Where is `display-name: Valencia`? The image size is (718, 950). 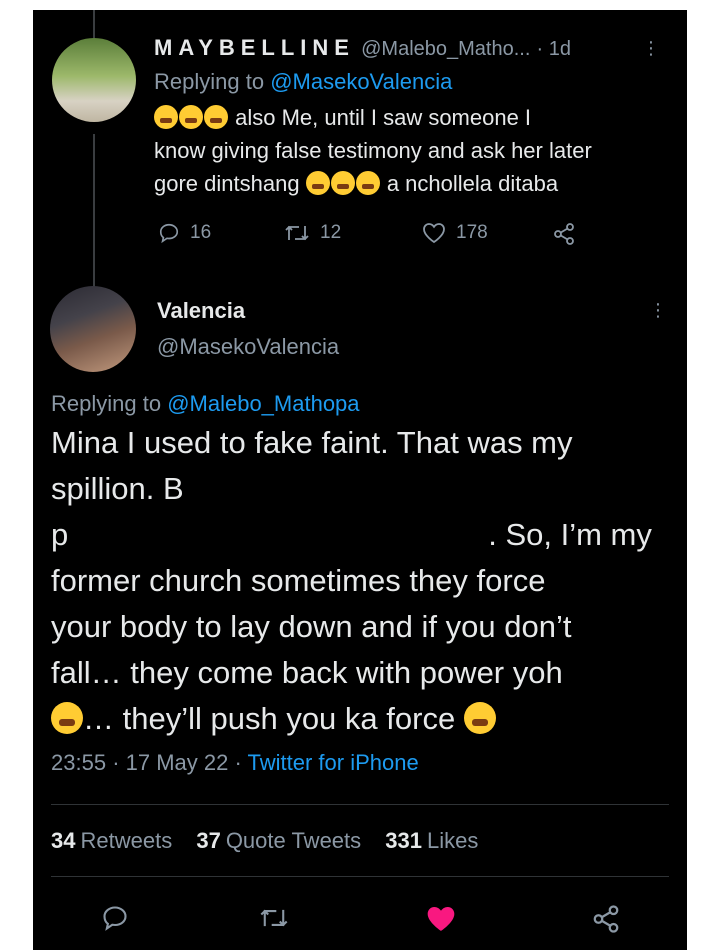
display-name: Valencia is located at coordinates (248, 311).